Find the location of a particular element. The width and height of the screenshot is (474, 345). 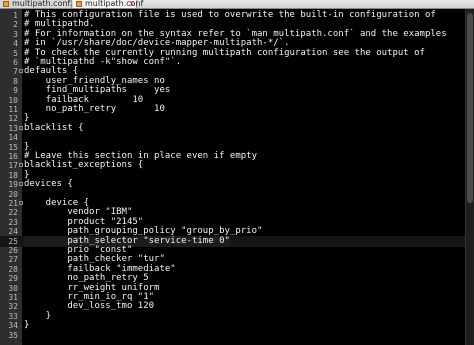

line-number: 35 is located at coordinates (13, 335).